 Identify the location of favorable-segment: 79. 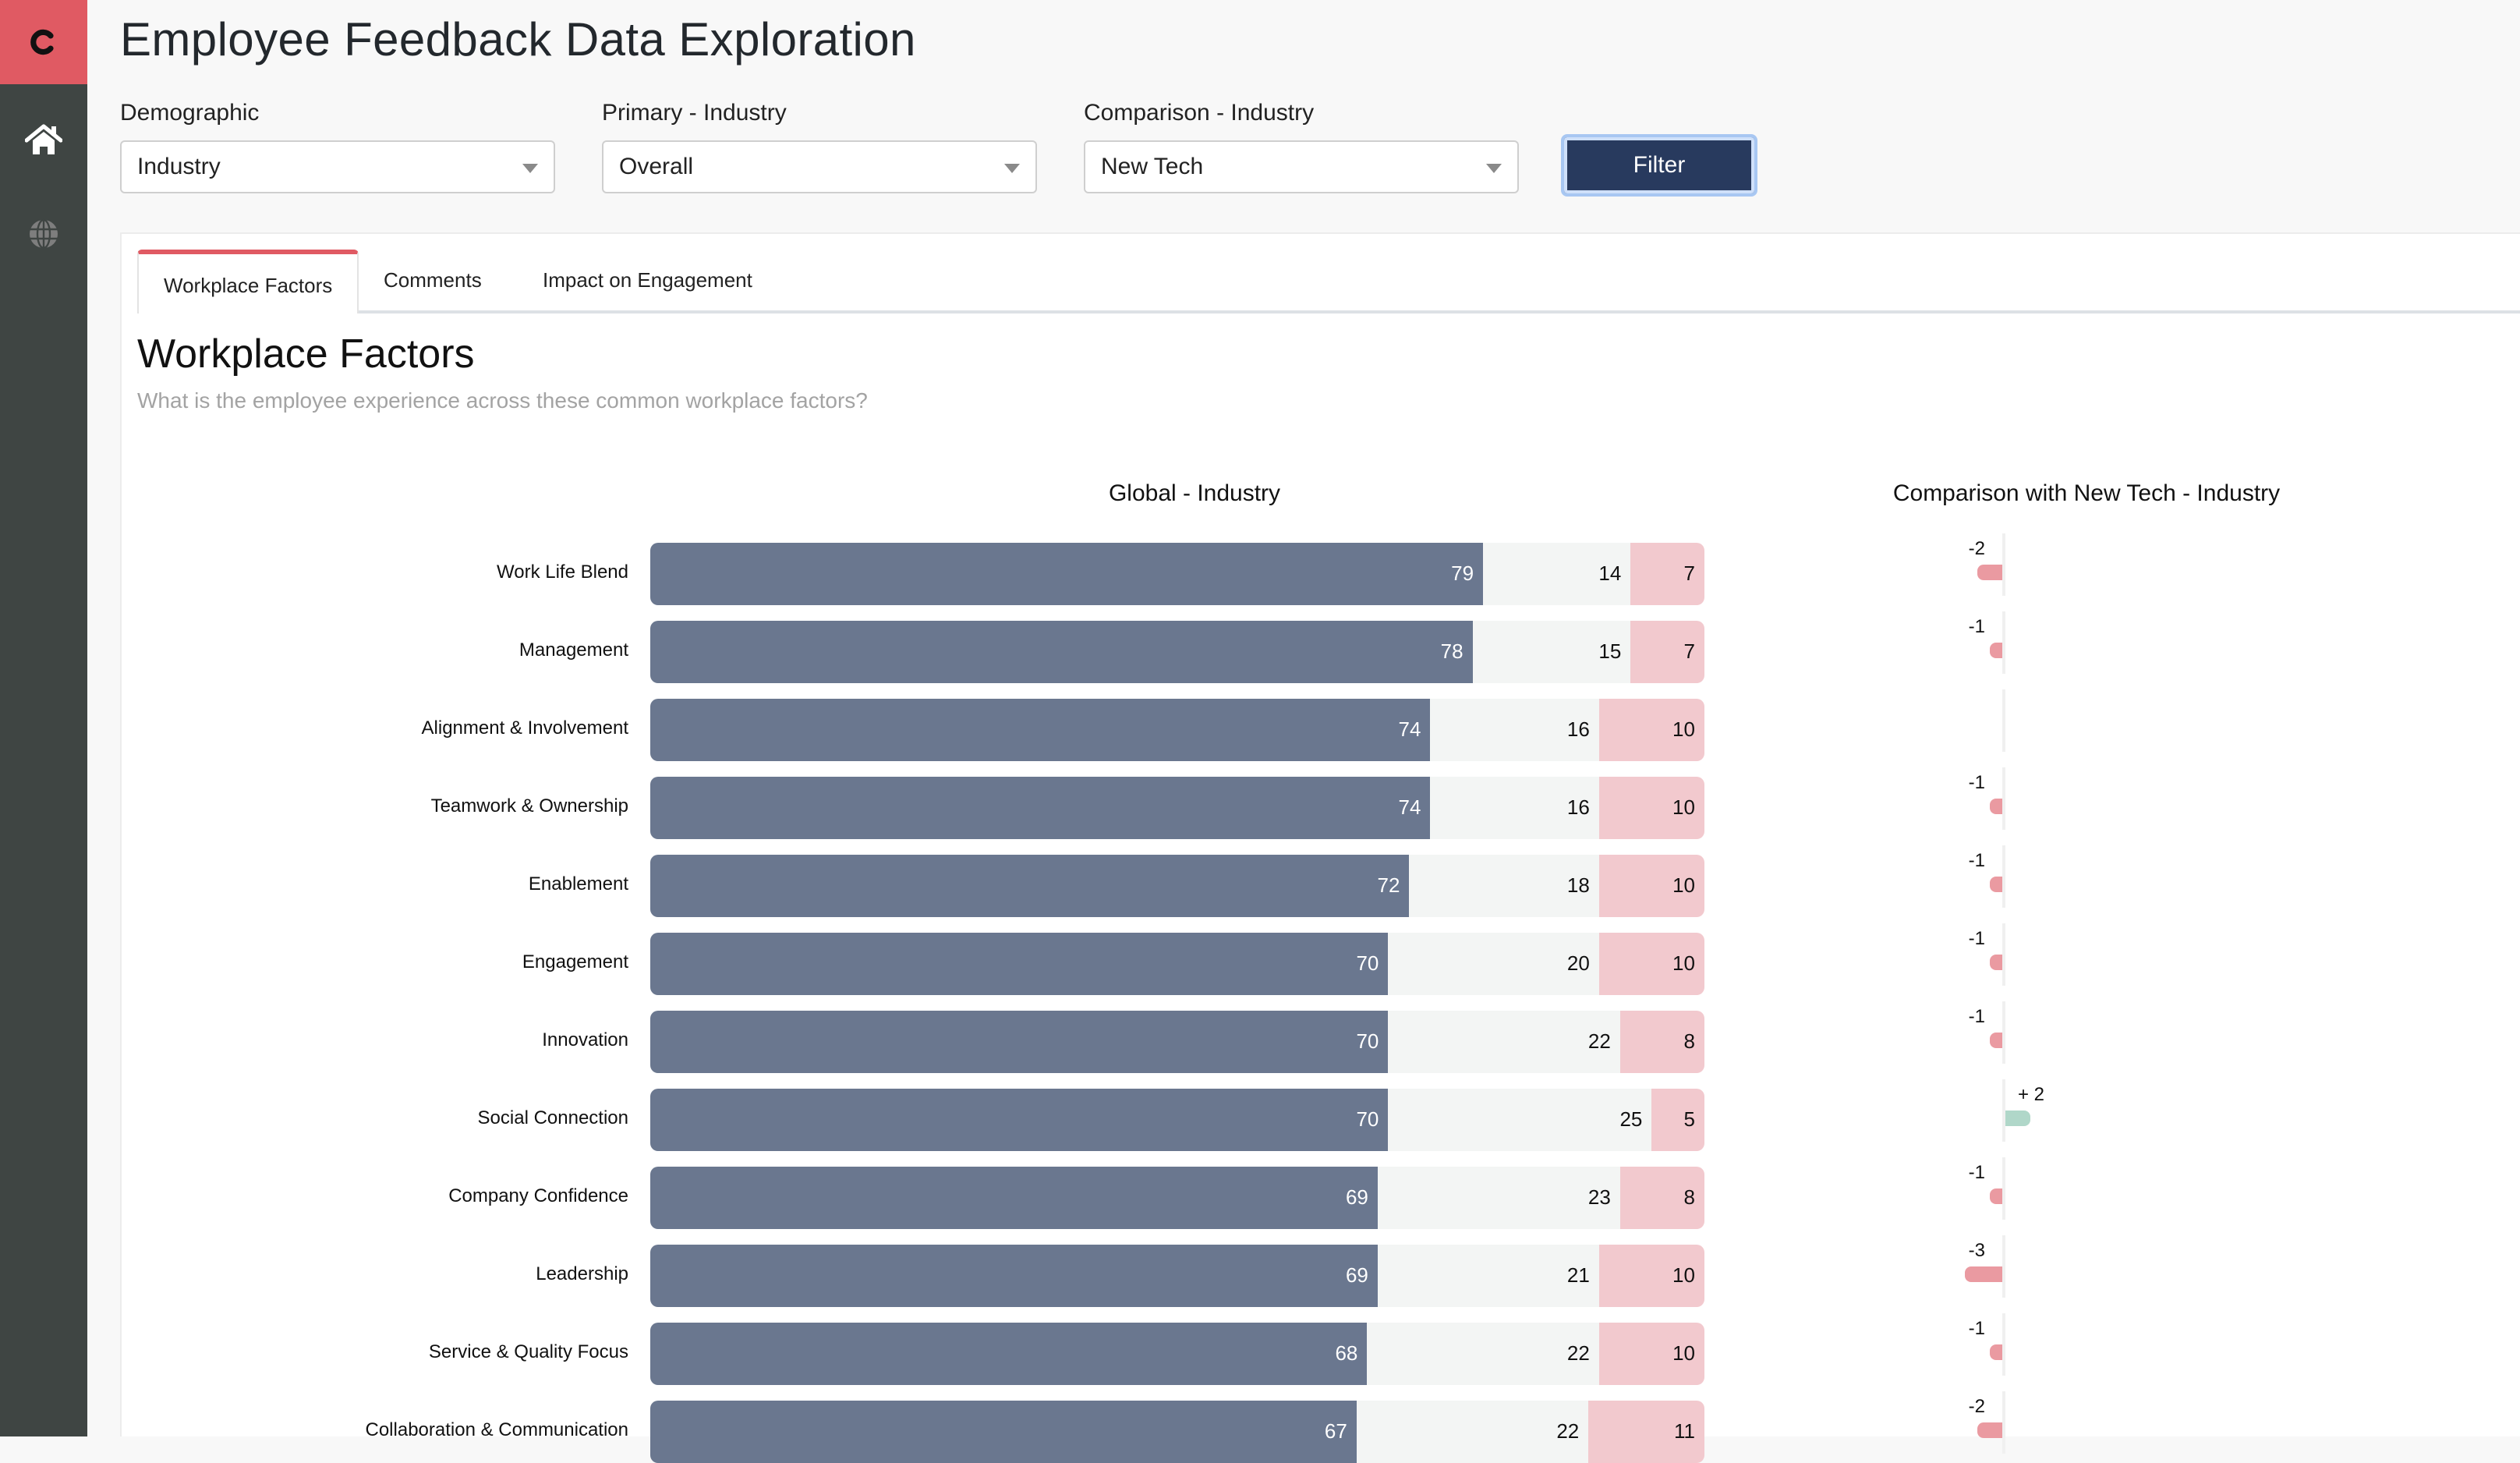
(1067, 574).